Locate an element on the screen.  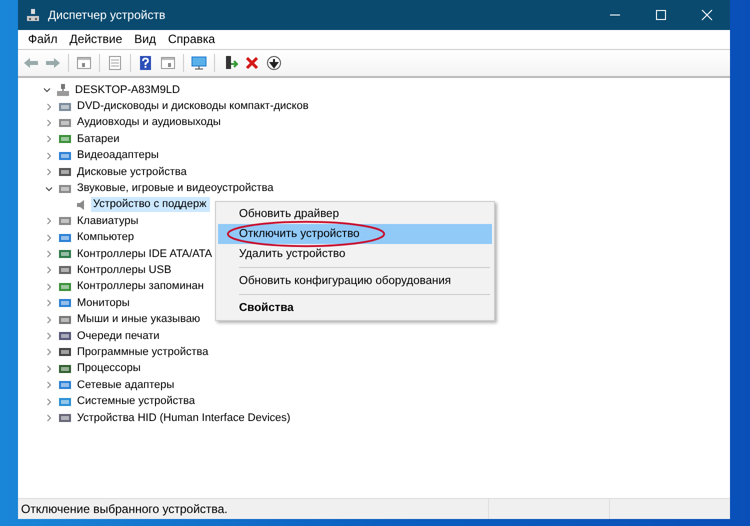
tree-item: Звуковые, игровые и видеоустройства is located at coordinates (175, 188).